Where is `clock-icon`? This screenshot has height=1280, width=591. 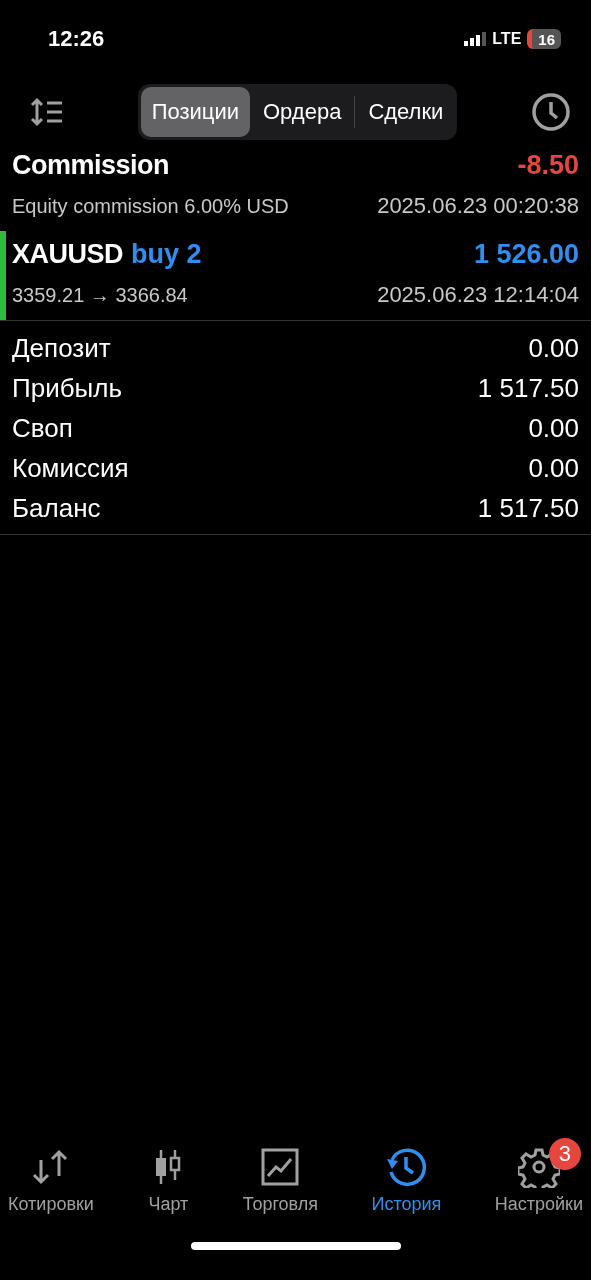
clock-icon is located at coordinates (551, 112).